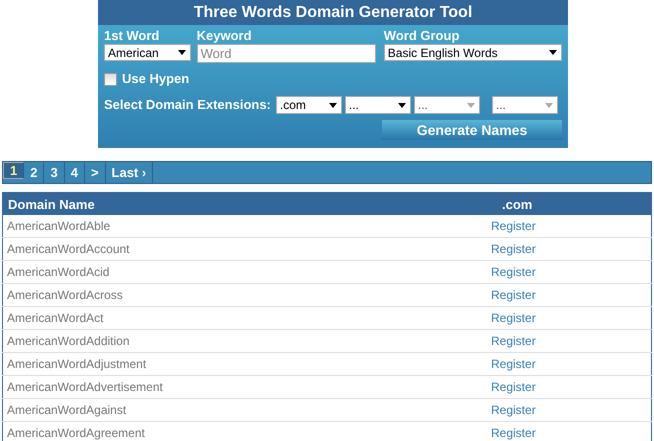 Image resolution: width=654 pixels, height=441 pixels. What do you see at coordinates (13, 170) in the screenshot?
I see `page-link: 1` at bounding box center [13, 170].